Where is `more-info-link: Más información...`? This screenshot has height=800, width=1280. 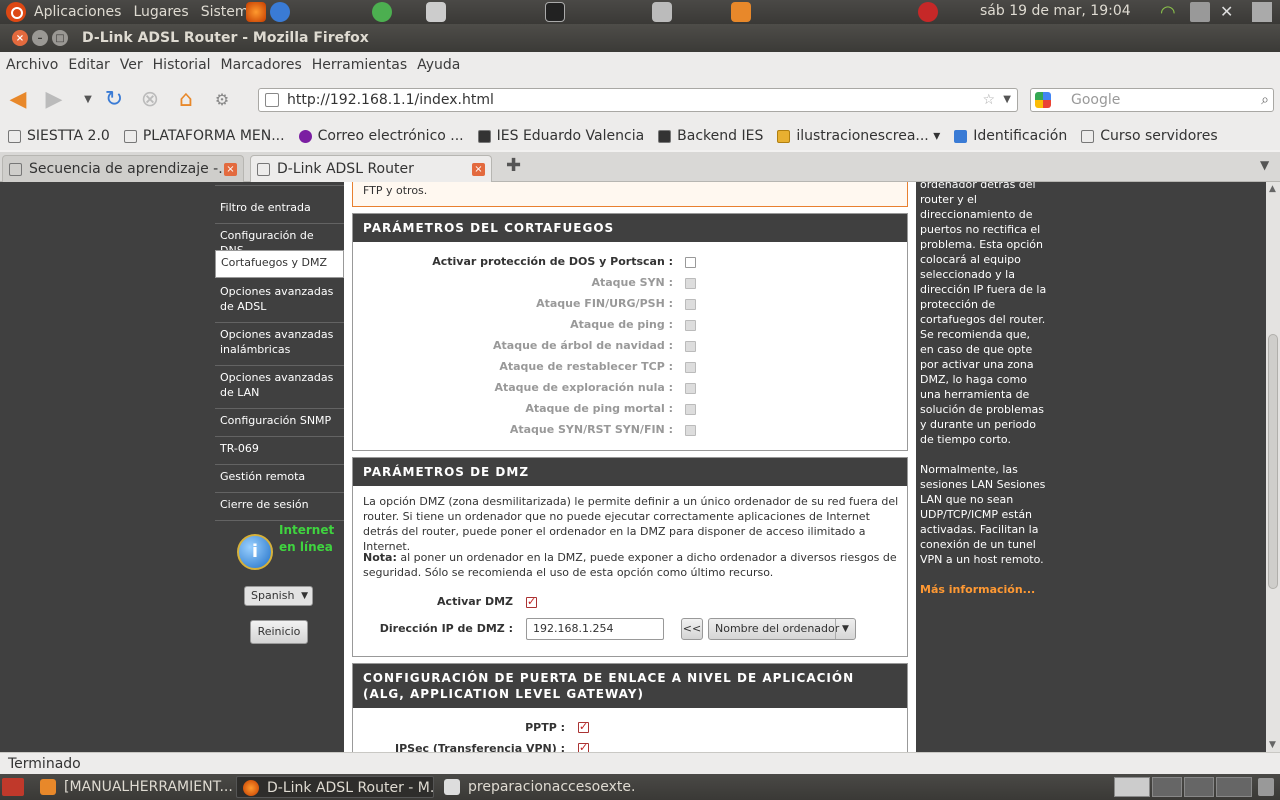
more-info-link: Más información... is located at coordinates (983, 589).